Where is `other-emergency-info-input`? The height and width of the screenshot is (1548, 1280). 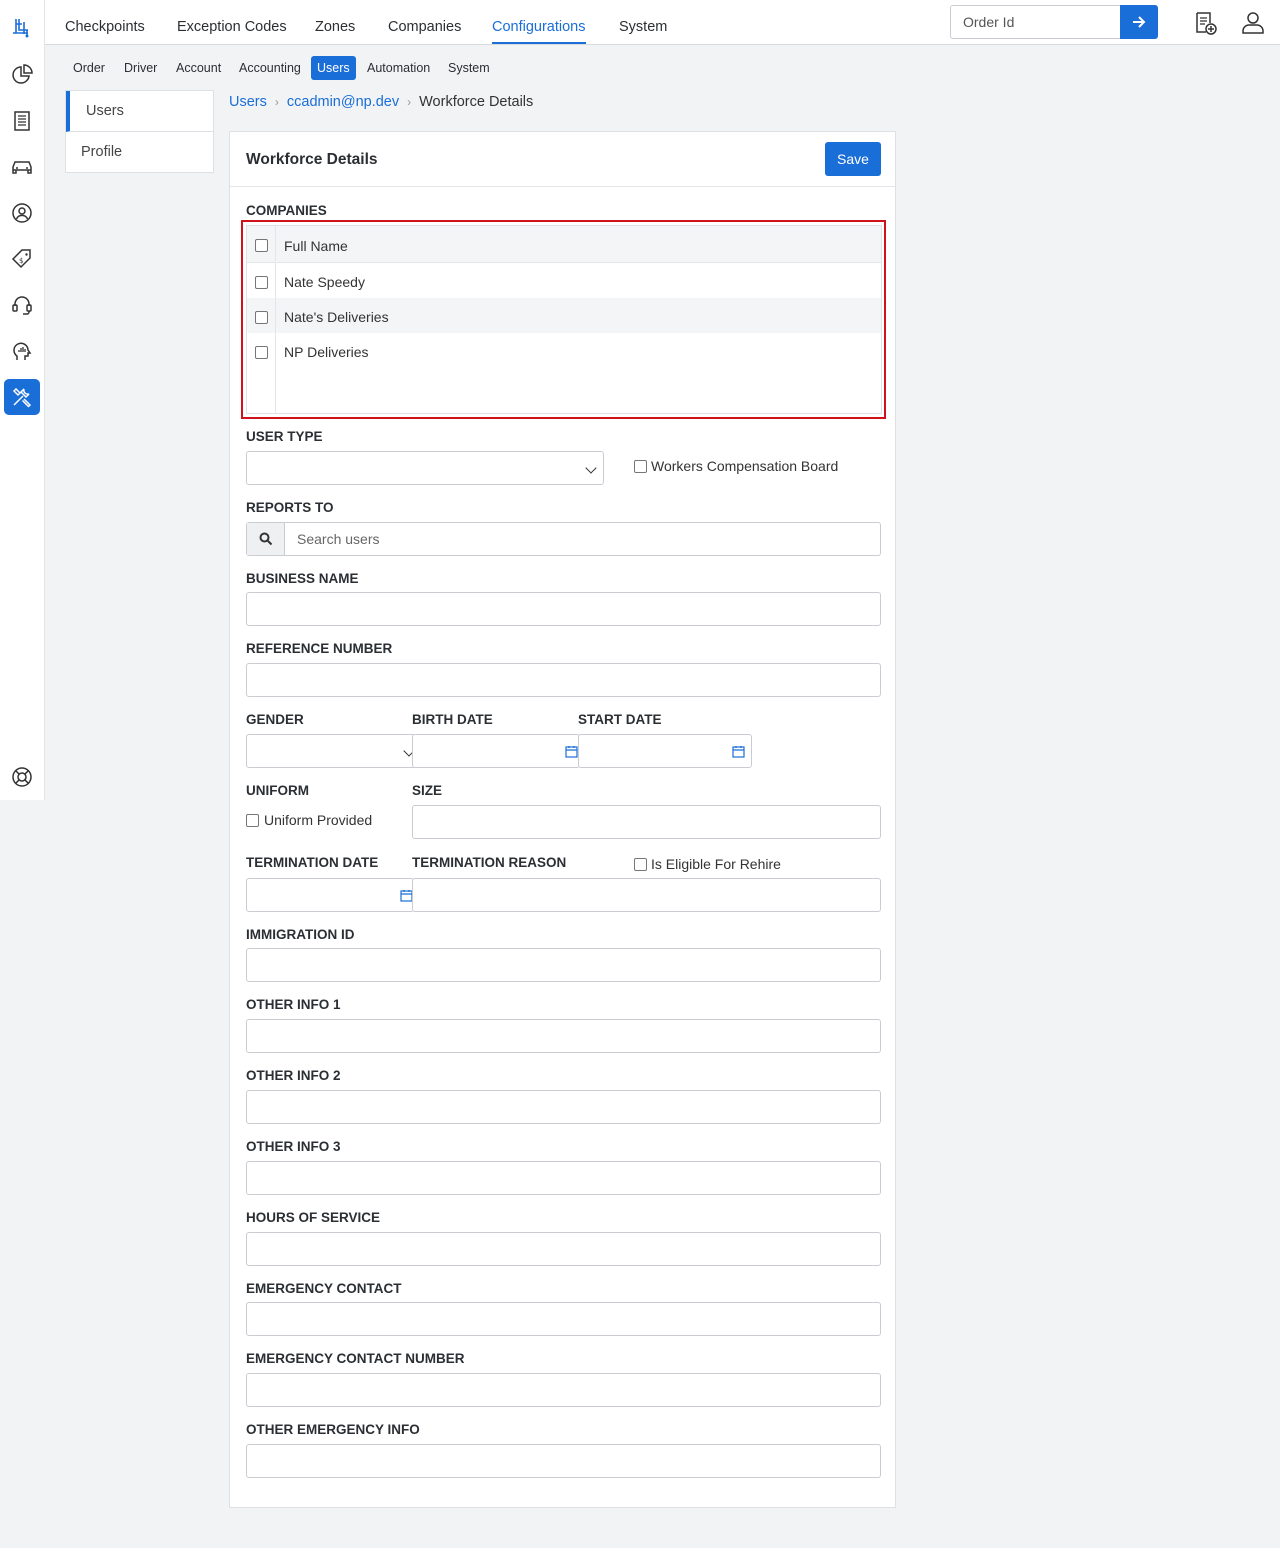
other-emergency-info-input is located at coordinates (563, 1461).